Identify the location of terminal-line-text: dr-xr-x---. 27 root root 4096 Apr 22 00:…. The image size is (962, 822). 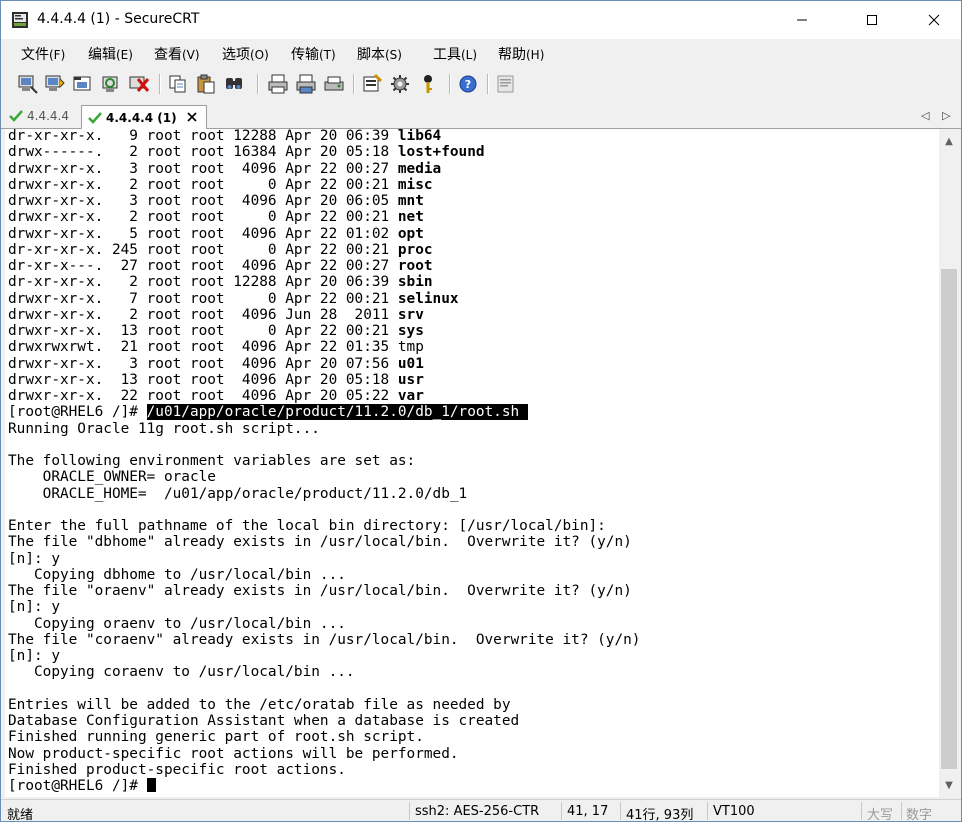
(203, 266).